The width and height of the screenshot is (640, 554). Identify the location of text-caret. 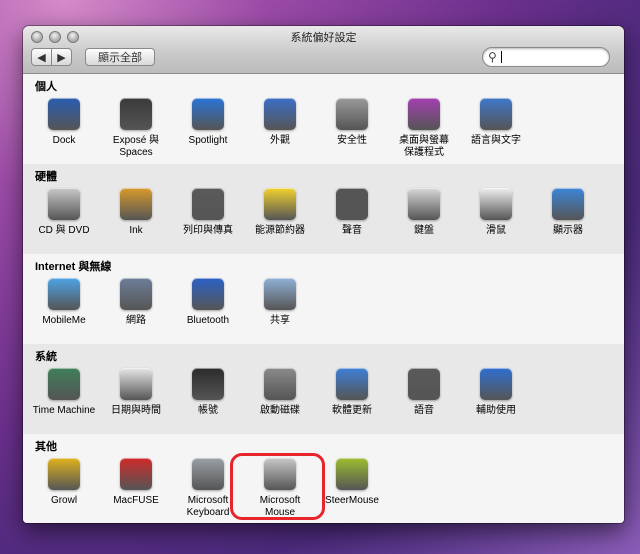
(501, 57).